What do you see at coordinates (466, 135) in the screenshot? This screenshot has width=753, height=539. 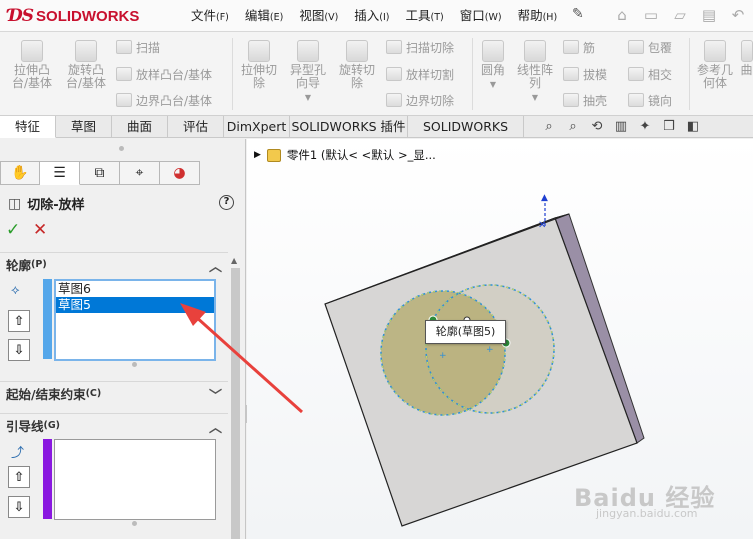 I see `tab-solidworks-mbd: SOLIDWORKS MBD` at bounding box center [466, 135].